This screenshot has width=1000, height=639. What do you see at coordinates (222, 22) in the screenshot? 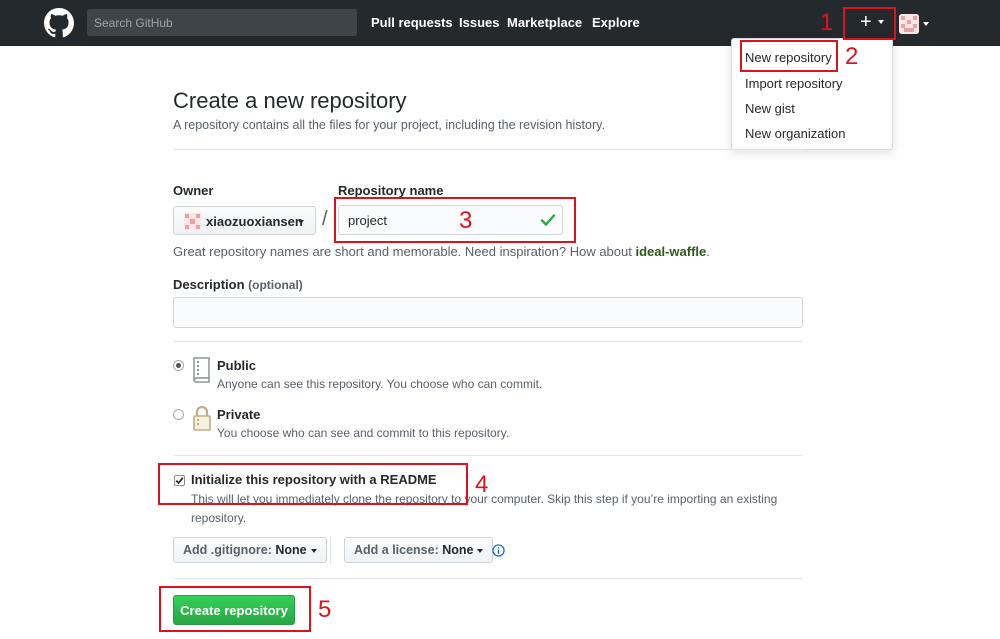
I see `search-input` at bounding box center [222, 22].